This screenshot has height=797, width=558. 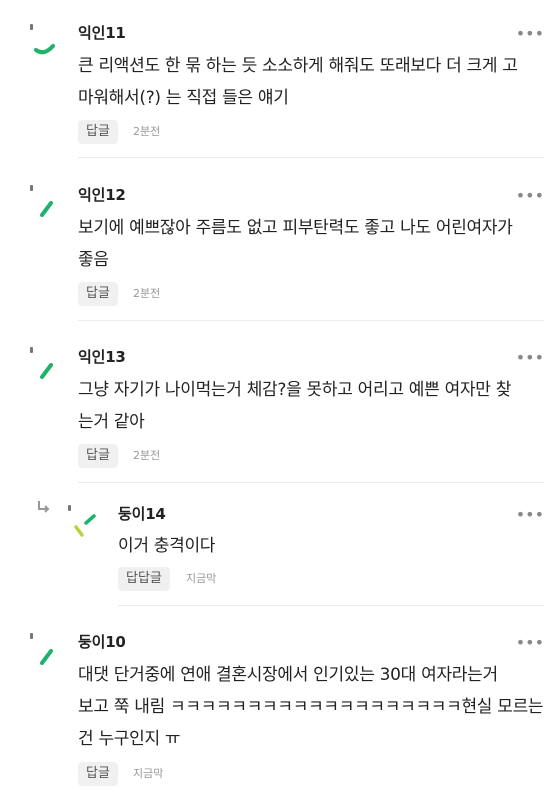 What do you see at coordinates (295, 390) in the screenshot?
I see `comment-text-line: 그냥 자기가 나이먹는거 체감?을 못하고 어리고 예쁜 여자만 찾` at bounding box center [295, 390].